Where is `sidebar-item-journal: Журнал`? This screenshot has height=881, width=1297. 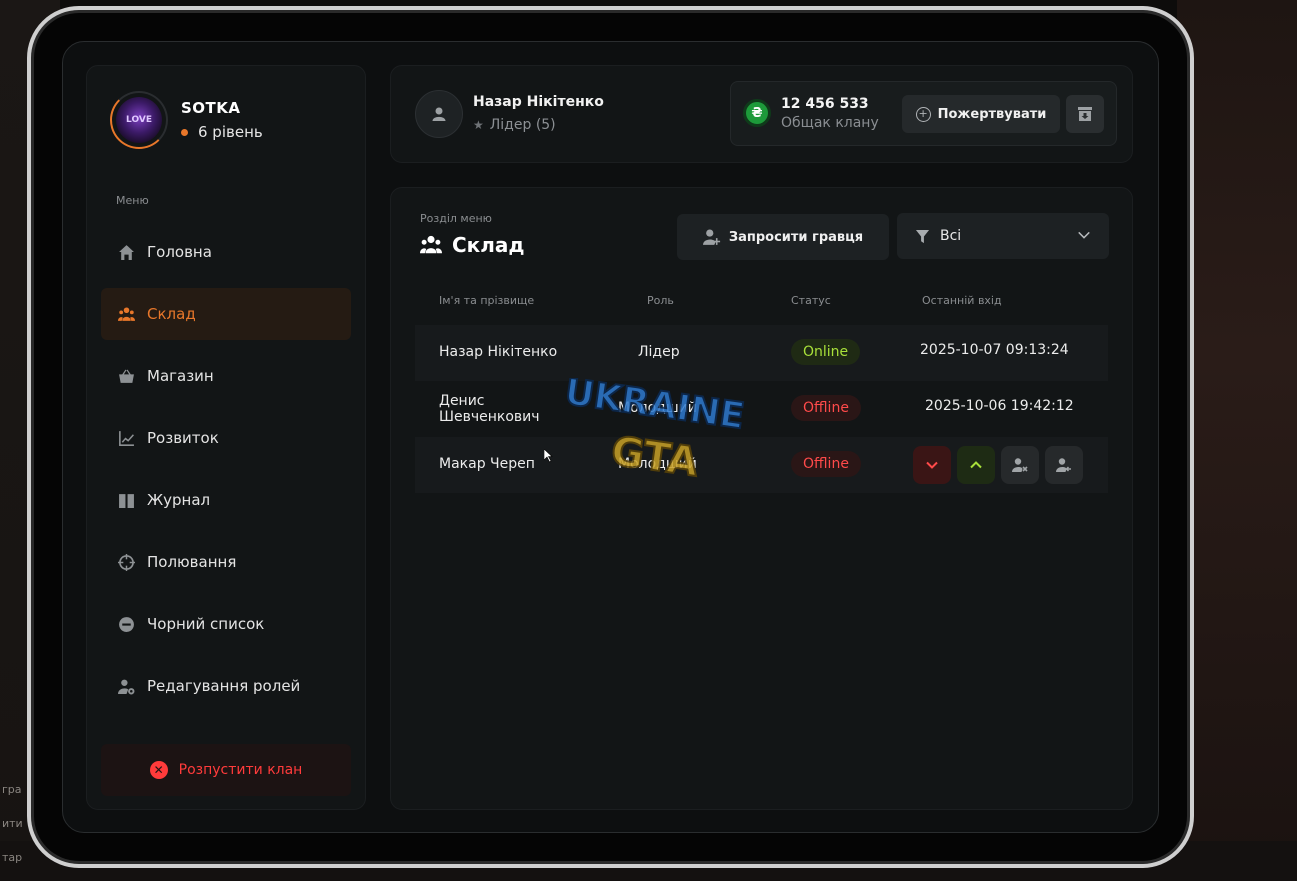
sidebar-item-journal: Журнал is located at coordinates (226, 500).